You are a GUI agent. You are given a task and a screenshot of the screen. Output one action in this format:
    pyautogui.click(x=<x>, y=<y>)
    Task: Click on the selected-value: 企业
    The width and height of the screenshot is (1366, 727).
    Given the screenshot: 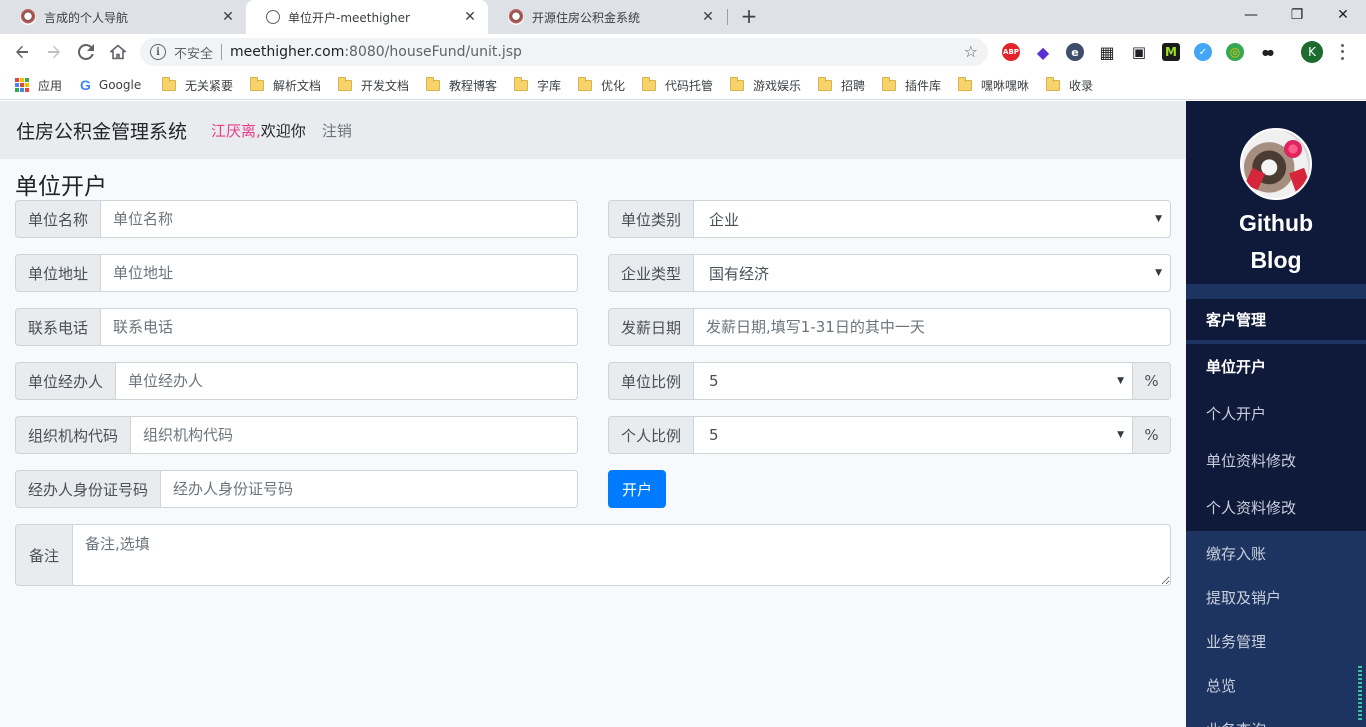 What is the action you would take?
    pyautogui.click(x=724, y=219)
    